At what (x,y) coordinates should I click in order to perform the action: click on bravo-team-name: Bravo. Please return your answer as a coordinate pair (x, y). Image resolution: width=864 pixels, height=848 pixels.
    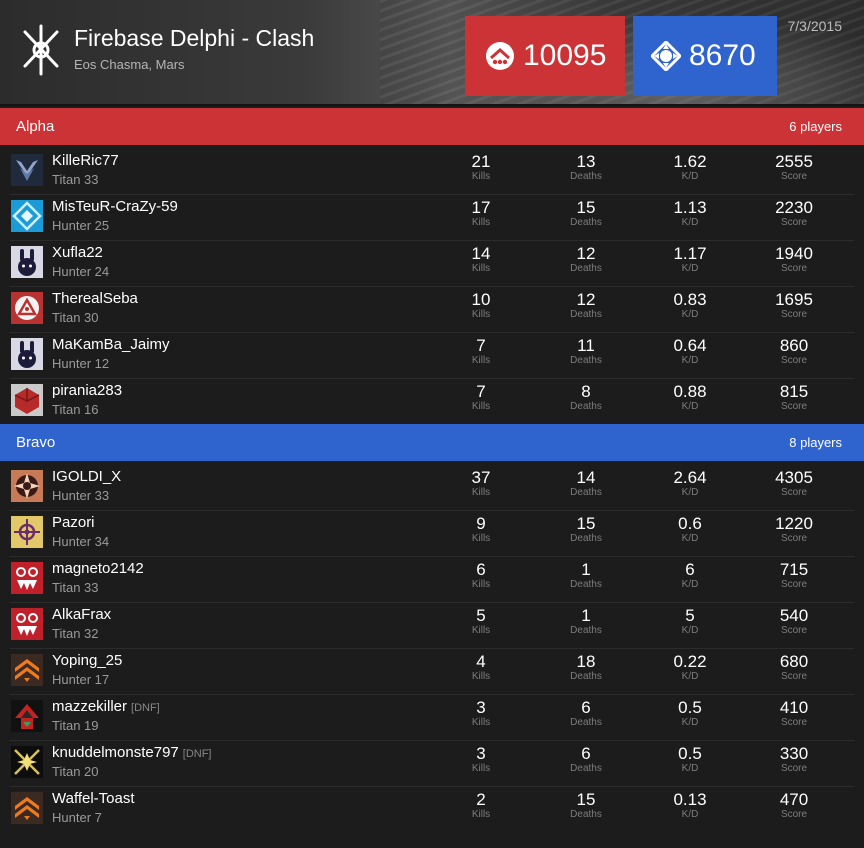
    Looking at the image, I should click on (36, 442).